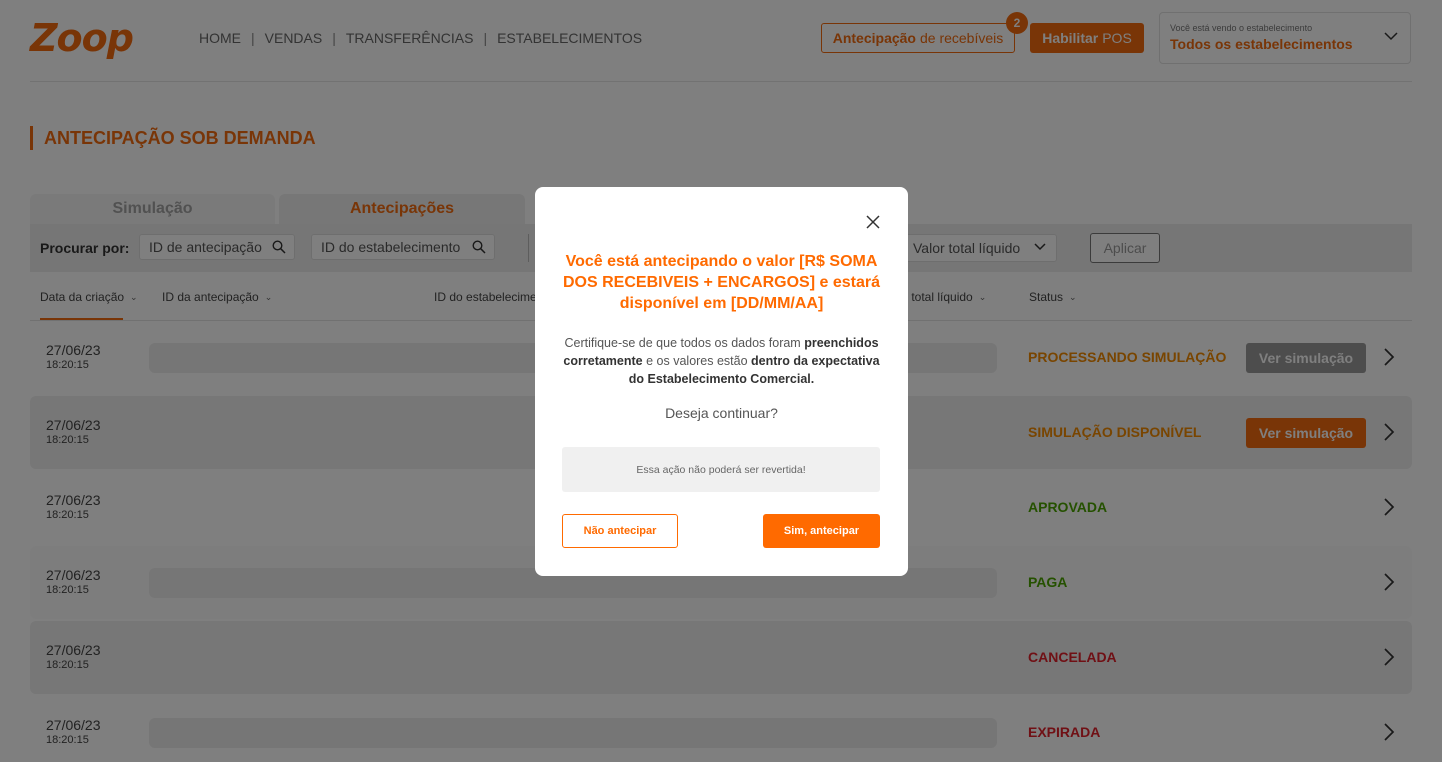 Image resolution: width=1442 pixels, height=762 pixels. I want to click on close-icon, so click(873, 222).